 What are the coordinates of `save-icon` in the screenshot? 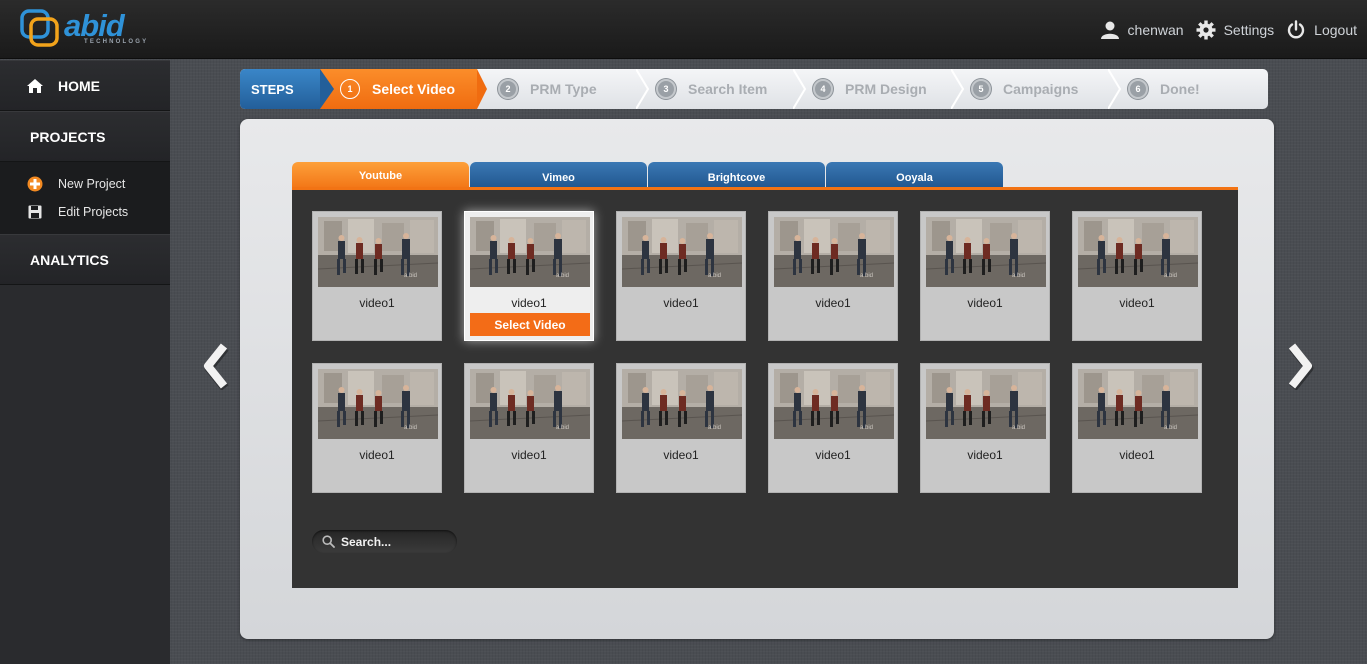 It's located at (35, 212).